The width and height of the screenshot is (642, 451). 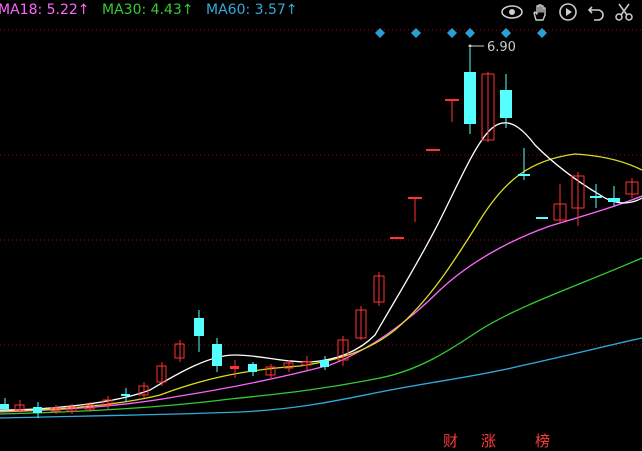 What do you see at coordinates (450, 440) in the screenshot?
I see `bottom-tag-cai: 财` at bounding box center [450, 440].